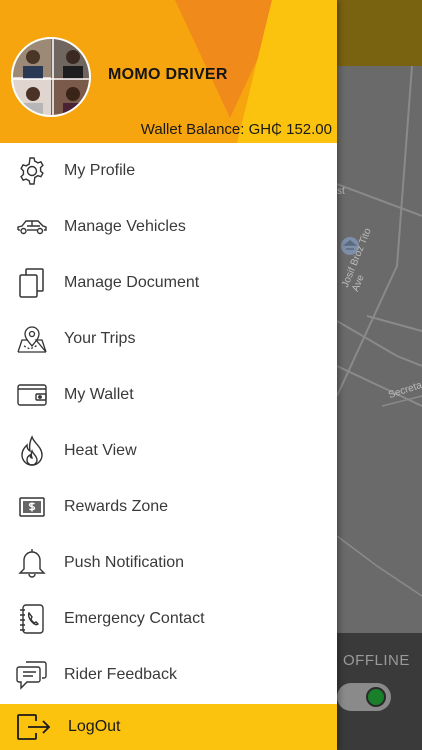  What do you see at coordinates (32, 563) in the screenshot?
I see `bell-icon` at bounding box center [32, 563].